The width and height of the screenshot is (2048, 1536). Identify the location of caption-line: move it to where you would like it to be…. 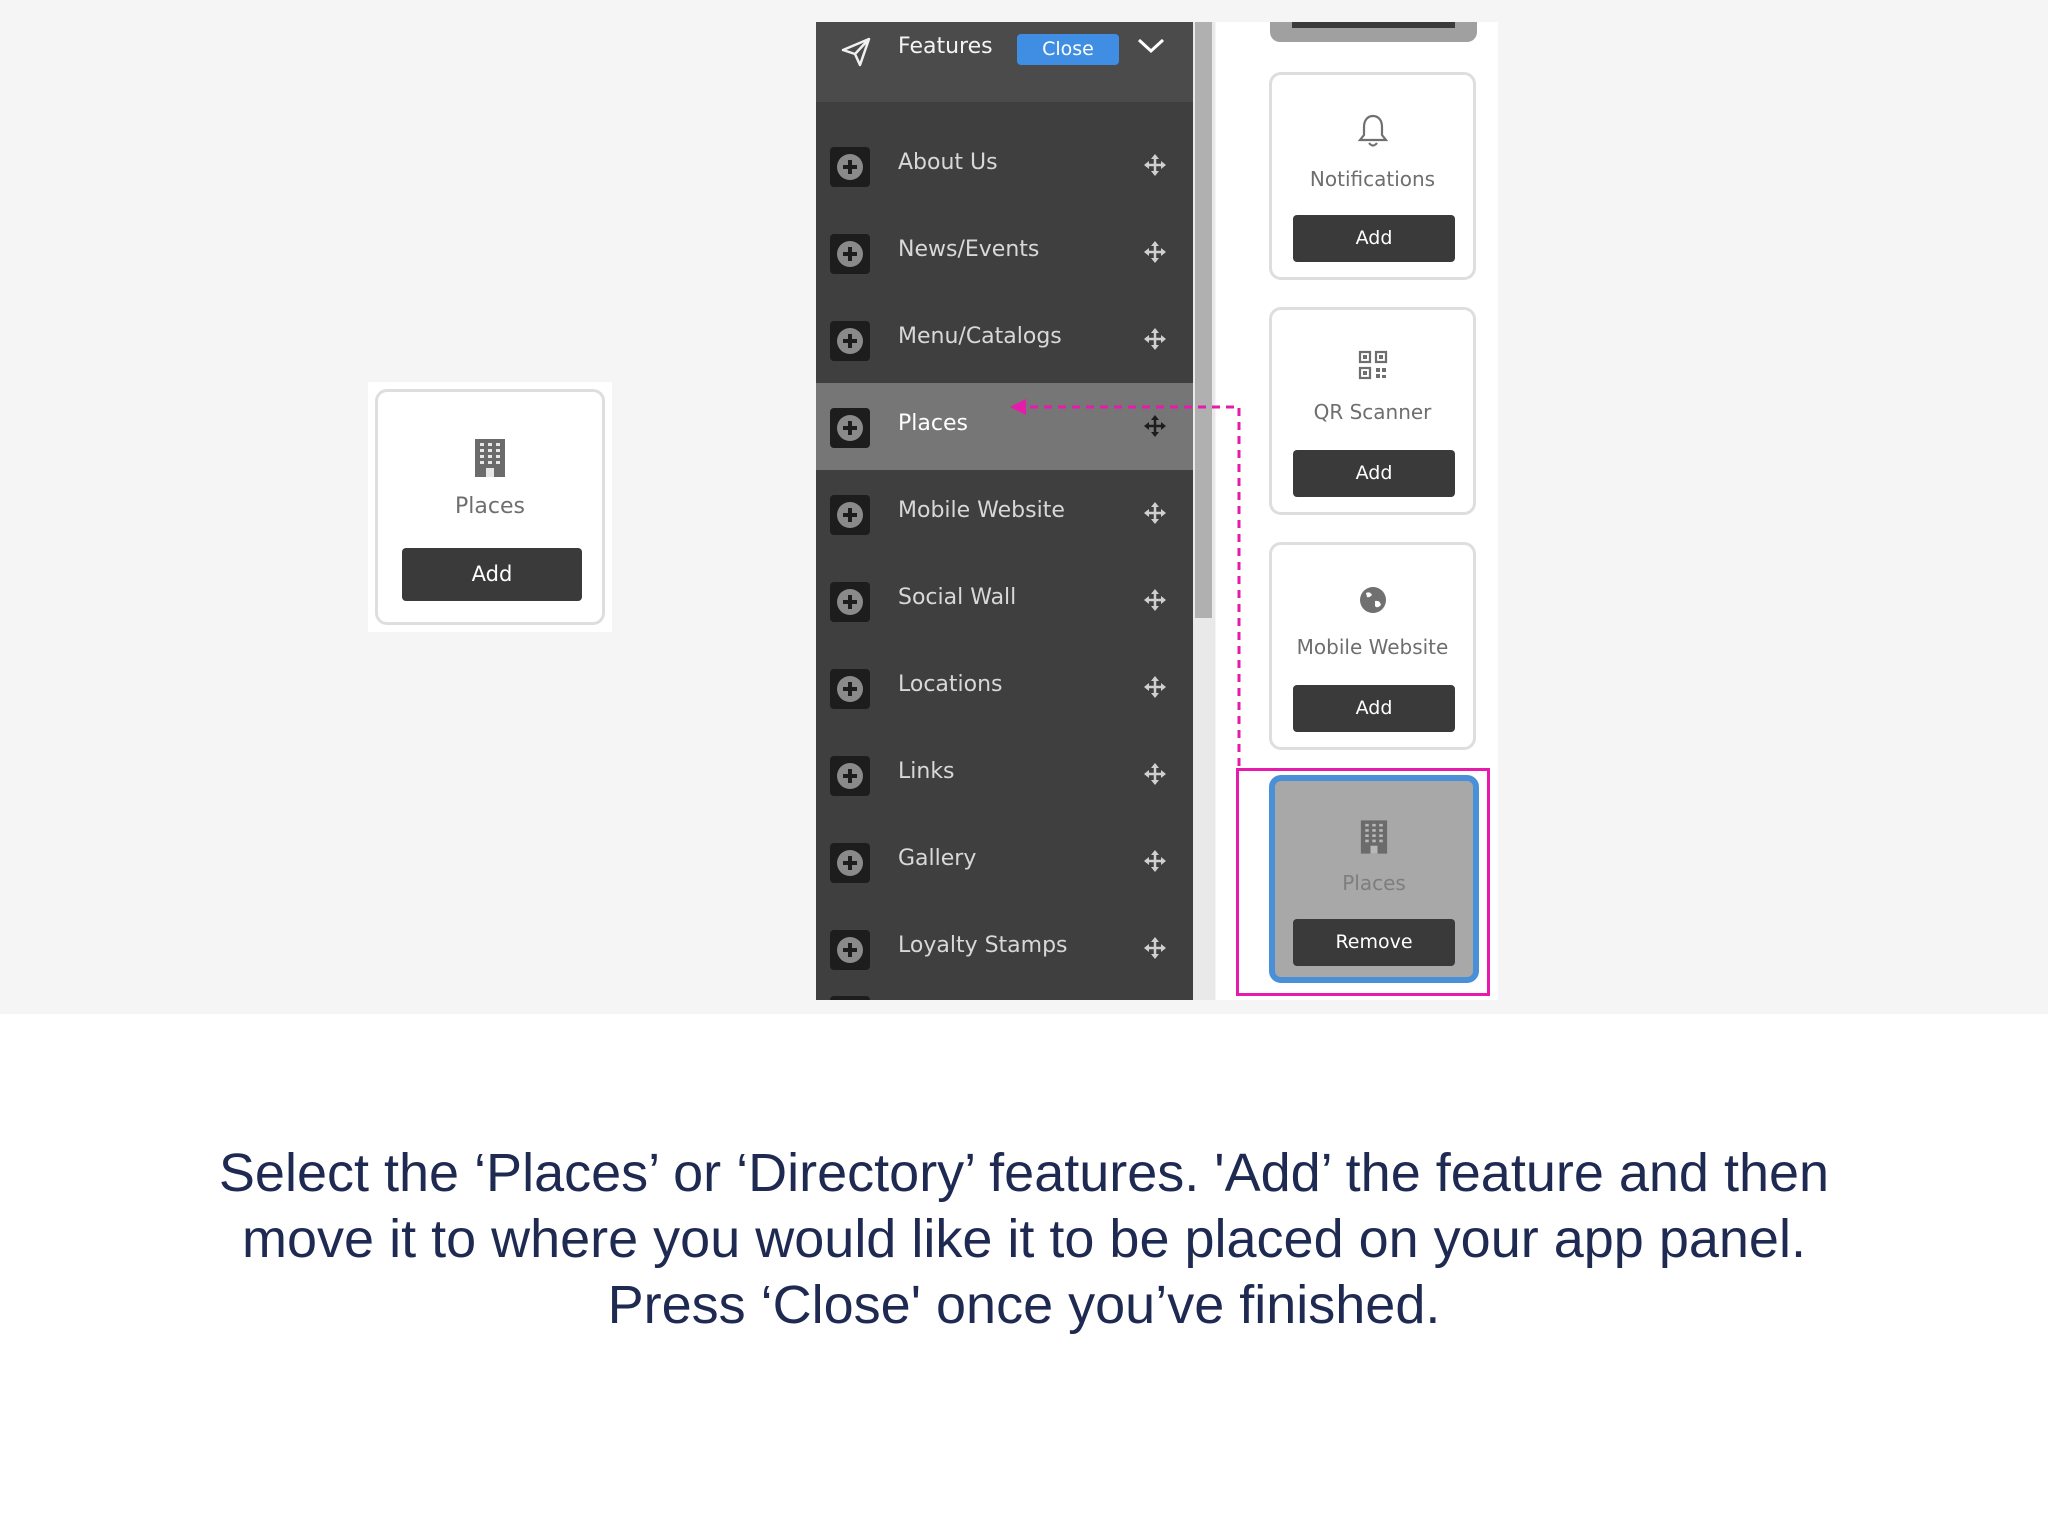
(1024, 1239).